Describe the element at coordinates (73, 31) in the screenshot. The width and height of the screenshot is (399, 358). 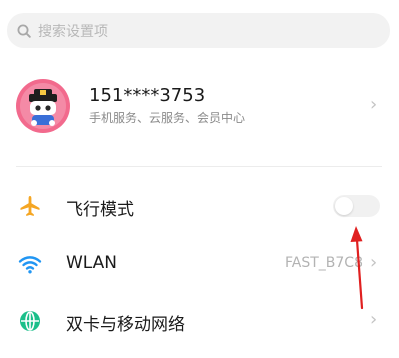
I see `search-placeholder: 搜索设置项` at that location.